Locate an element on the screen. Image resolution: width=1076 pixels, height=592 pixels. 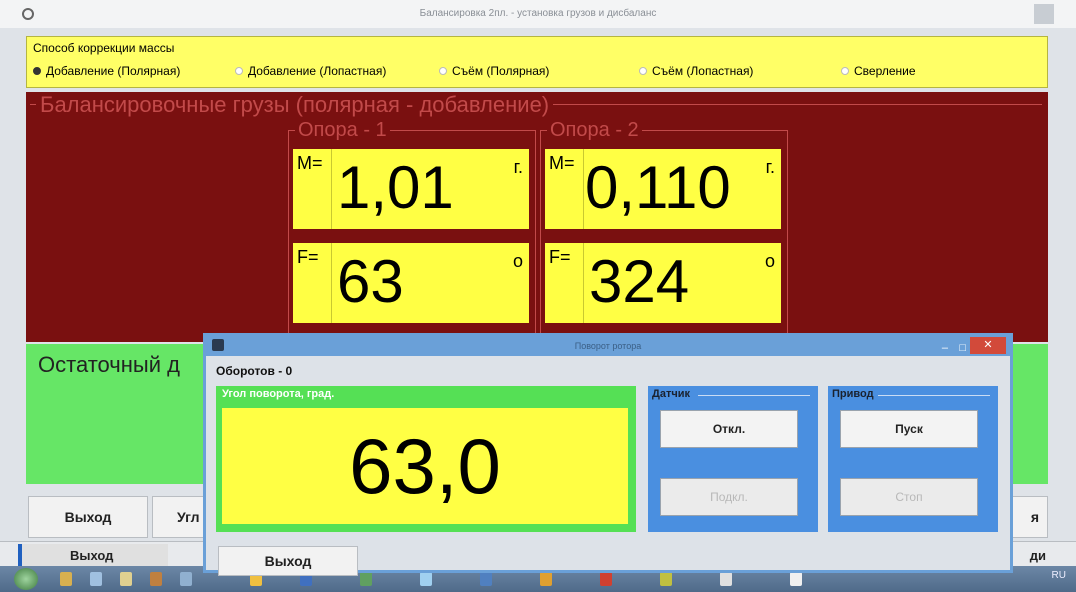
dialog-title: Поворот ротора is located at coordinates (608, 346).